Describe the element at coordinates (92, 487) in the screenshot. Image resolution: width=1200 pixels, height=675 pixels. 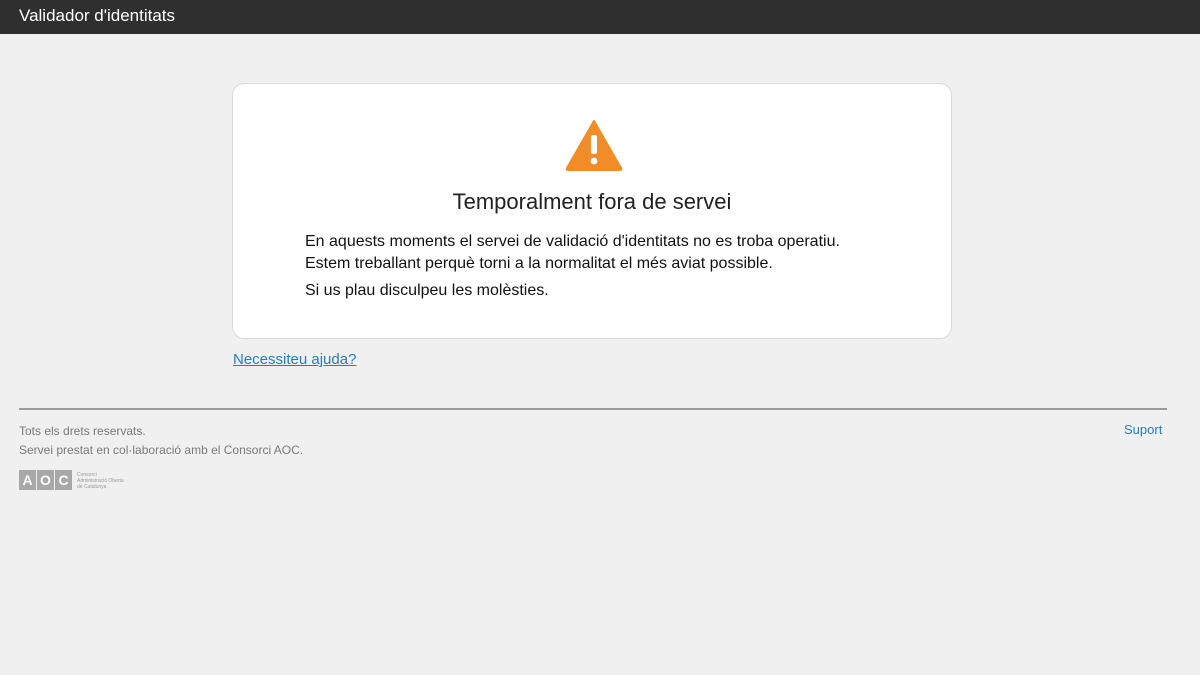
I see `aoc-logo-line-3: de Catalunya` at that location.